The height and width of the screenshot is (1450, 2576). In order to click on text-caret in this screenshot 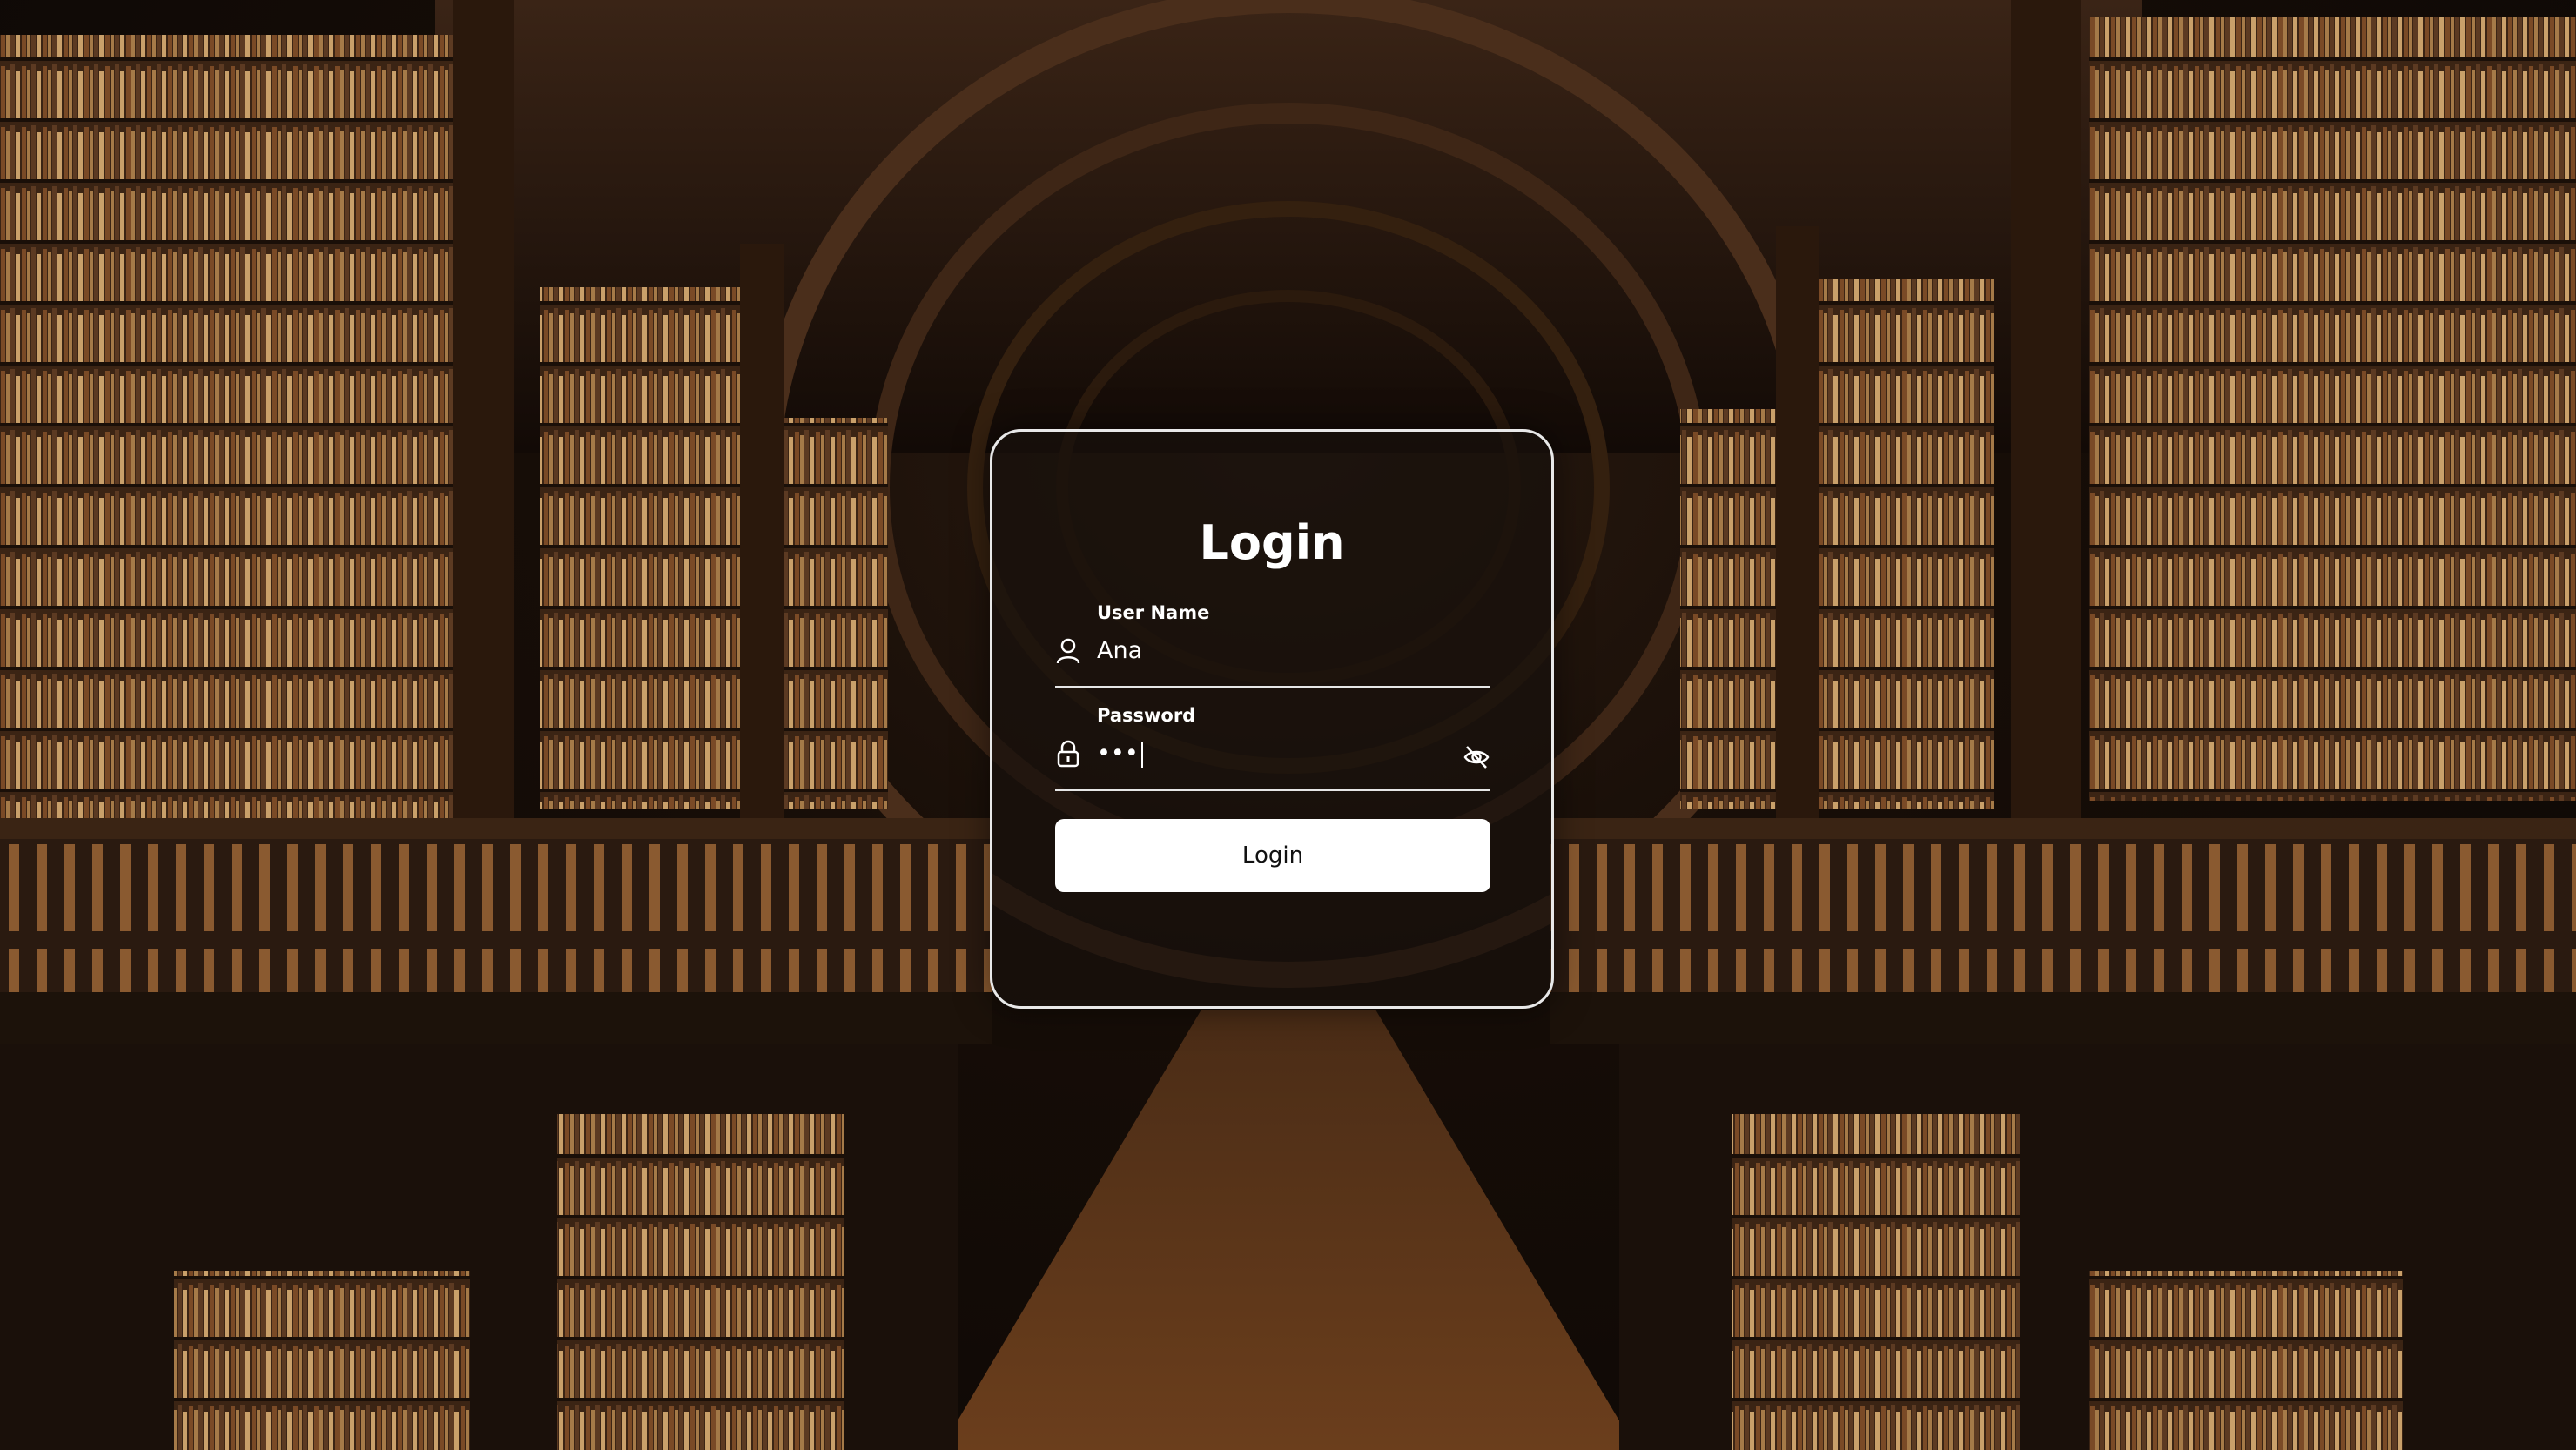, I will do `click(1141, 754)`.